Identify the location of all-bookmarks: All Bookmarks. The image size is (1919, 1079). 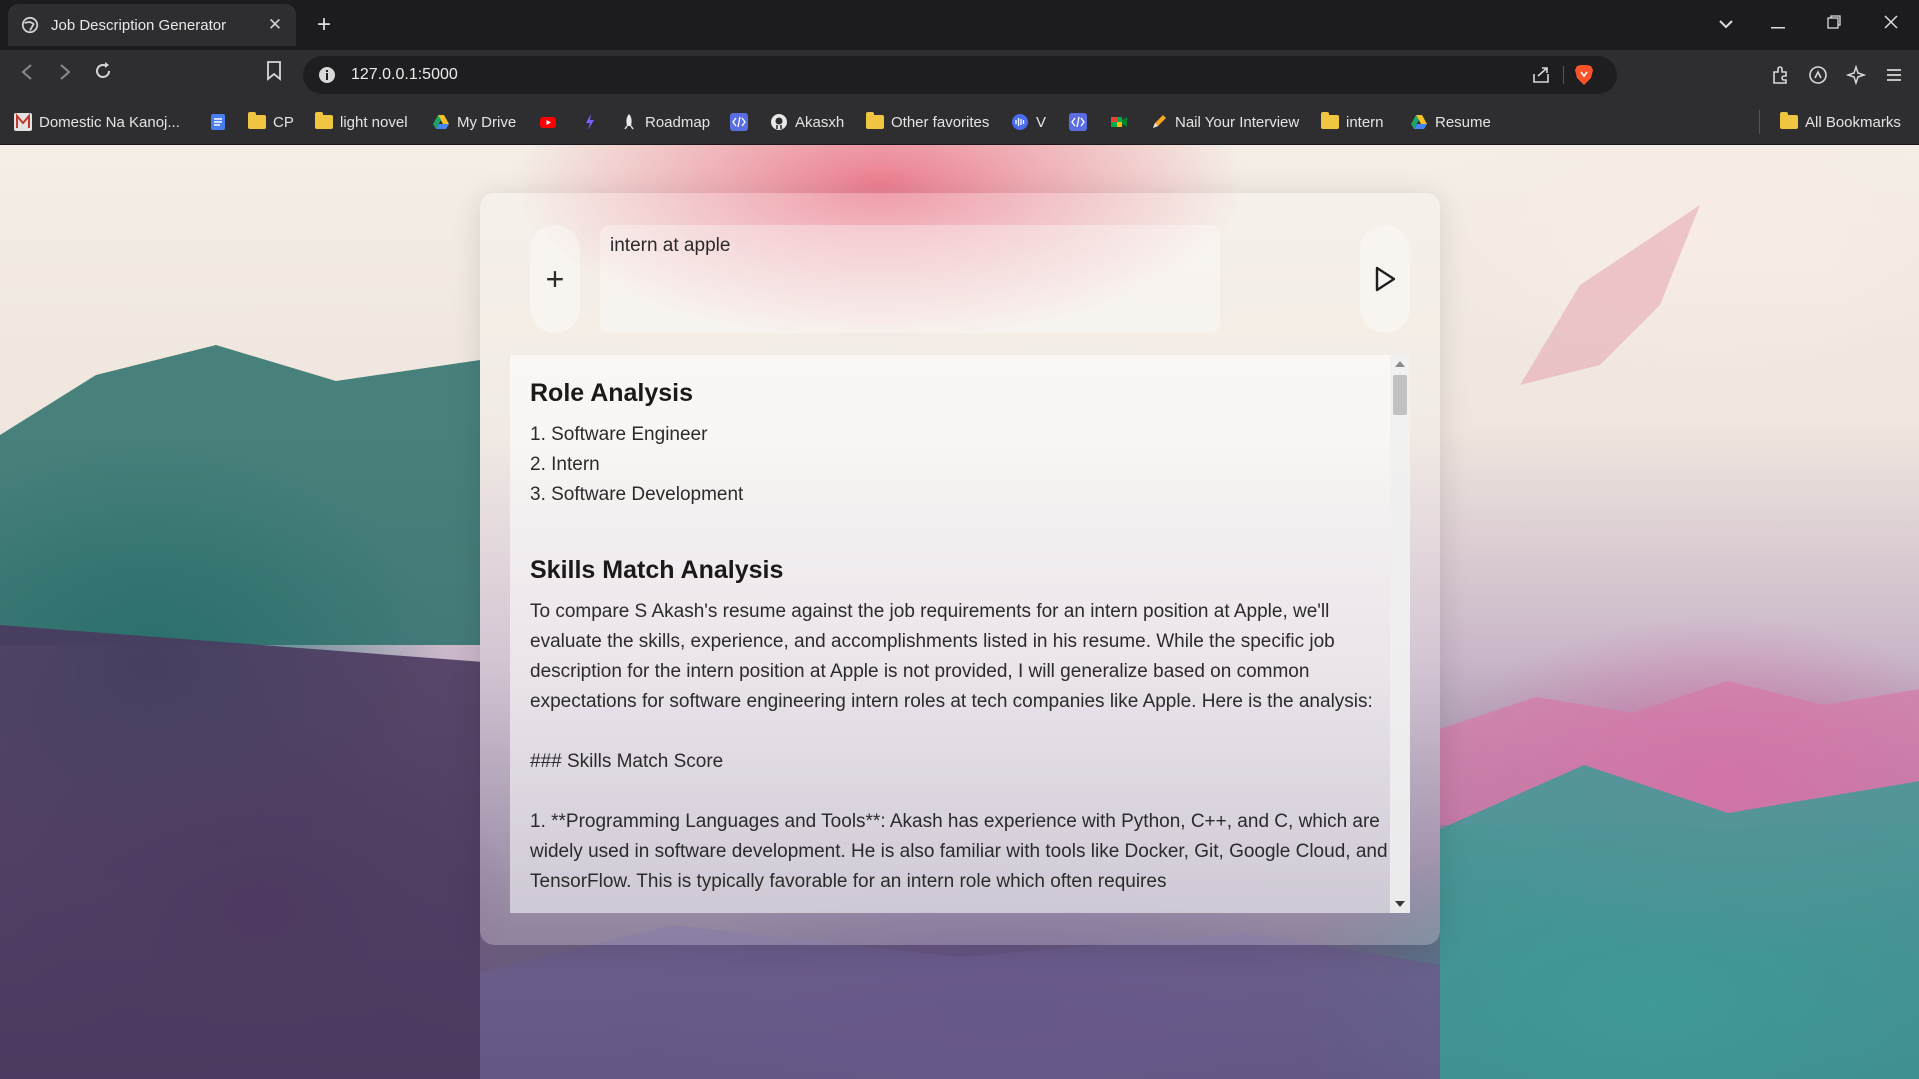
(1840, 122).